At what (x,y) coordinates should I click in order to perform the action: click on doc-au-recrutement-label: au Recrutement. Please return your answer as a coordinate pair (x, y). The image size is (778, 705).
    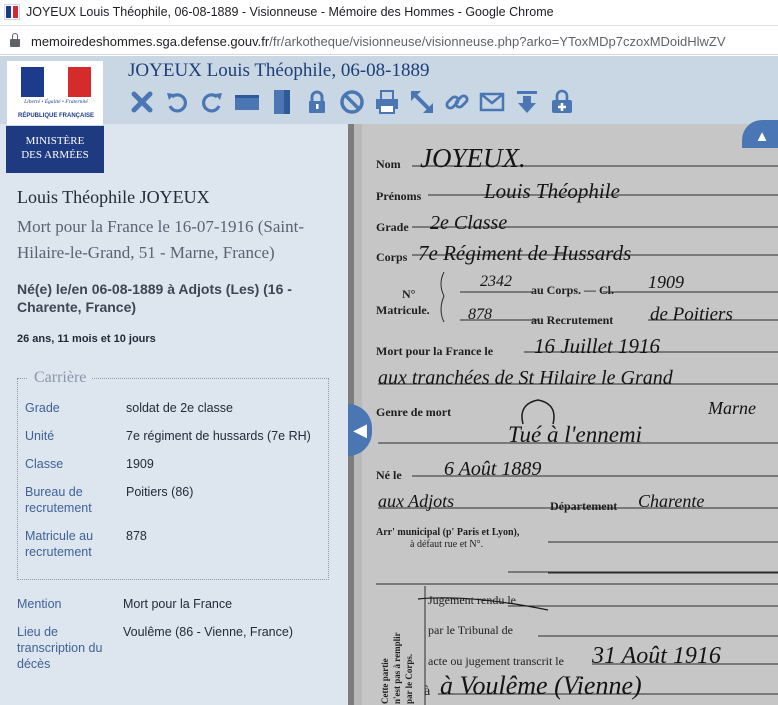
    Looking at the image, I should click on (572, 320).